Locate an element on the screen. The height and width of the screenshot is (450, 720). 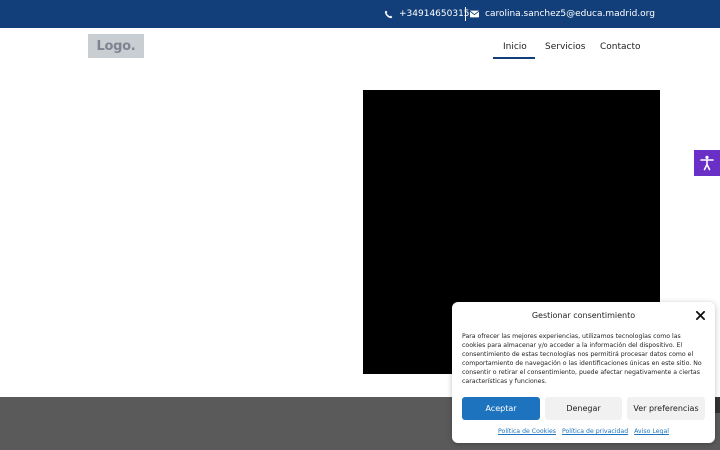
preferences-button: Ver preferencias is located at coordinates (666, 408).